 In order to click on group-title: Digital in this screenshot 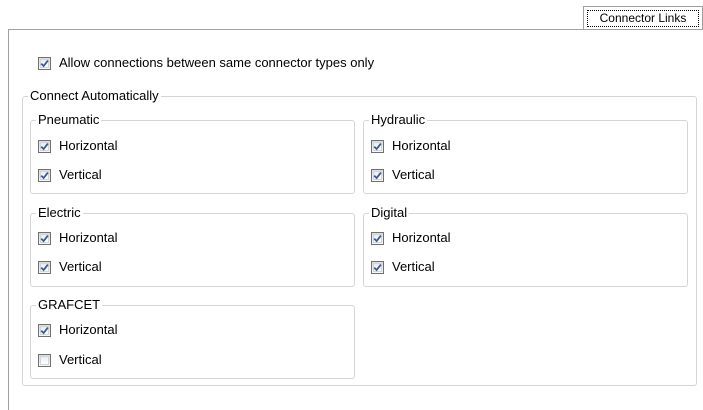, I will do `click(389, 213)`.